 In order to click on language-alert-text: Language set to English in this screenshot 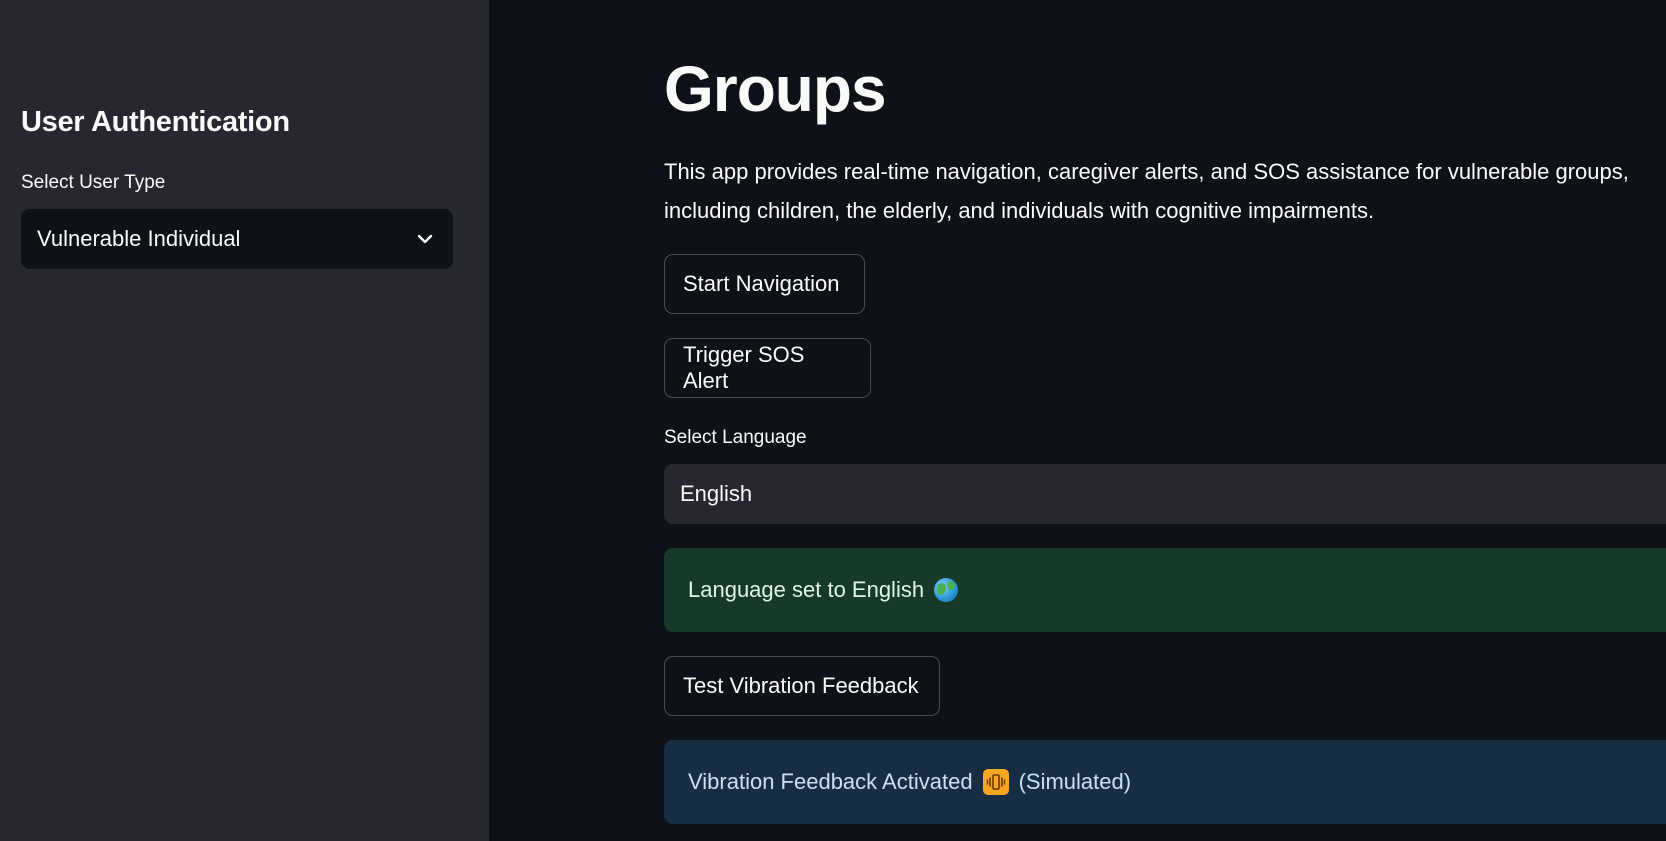, I will do `click(806, 589)`.